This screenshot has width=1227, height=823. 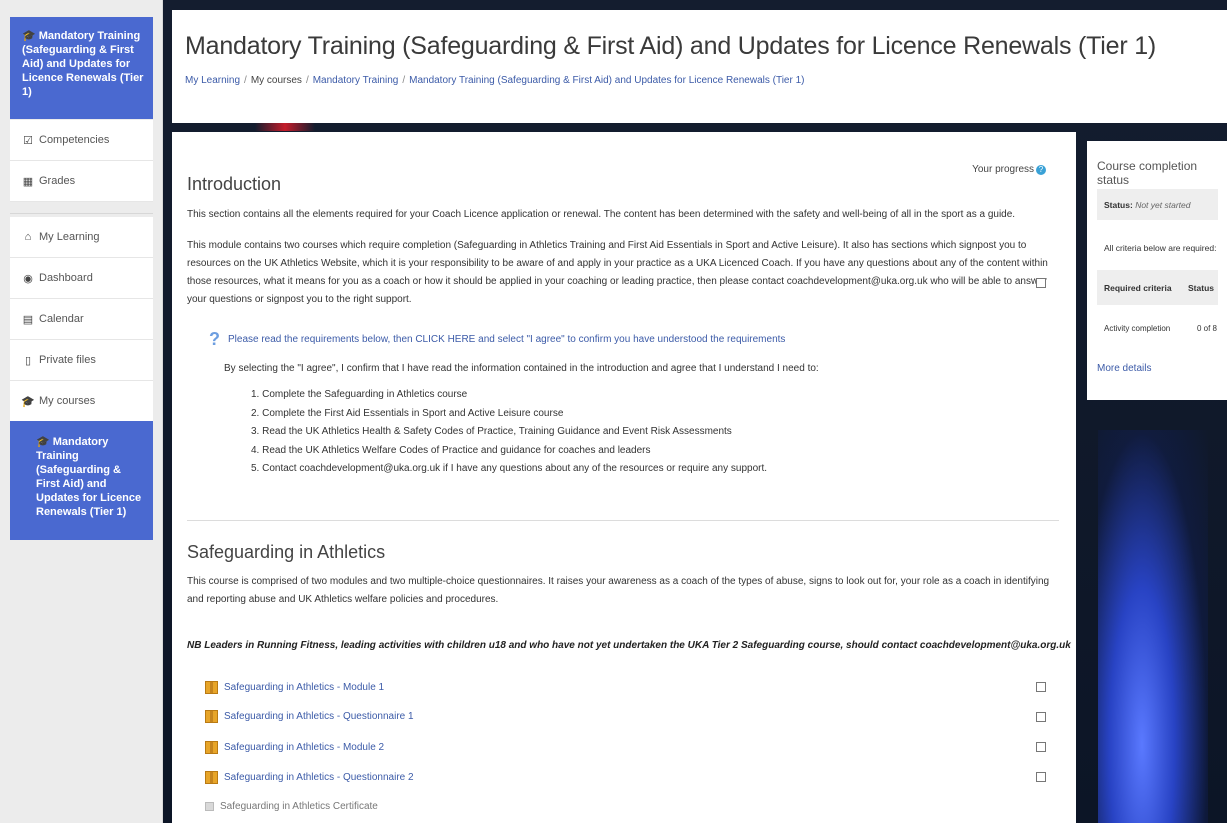 I want to click on criteria-table-header: Required criteria Status, so click(x=1157, y=287).